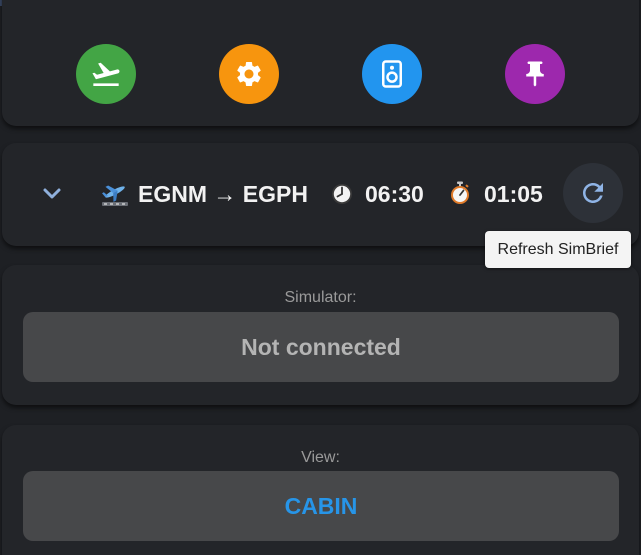 This screenshot has width=641, height=555. Describe the element at coordinates (320, 457) in the screenshot. I see `view-label: View:` at that location.